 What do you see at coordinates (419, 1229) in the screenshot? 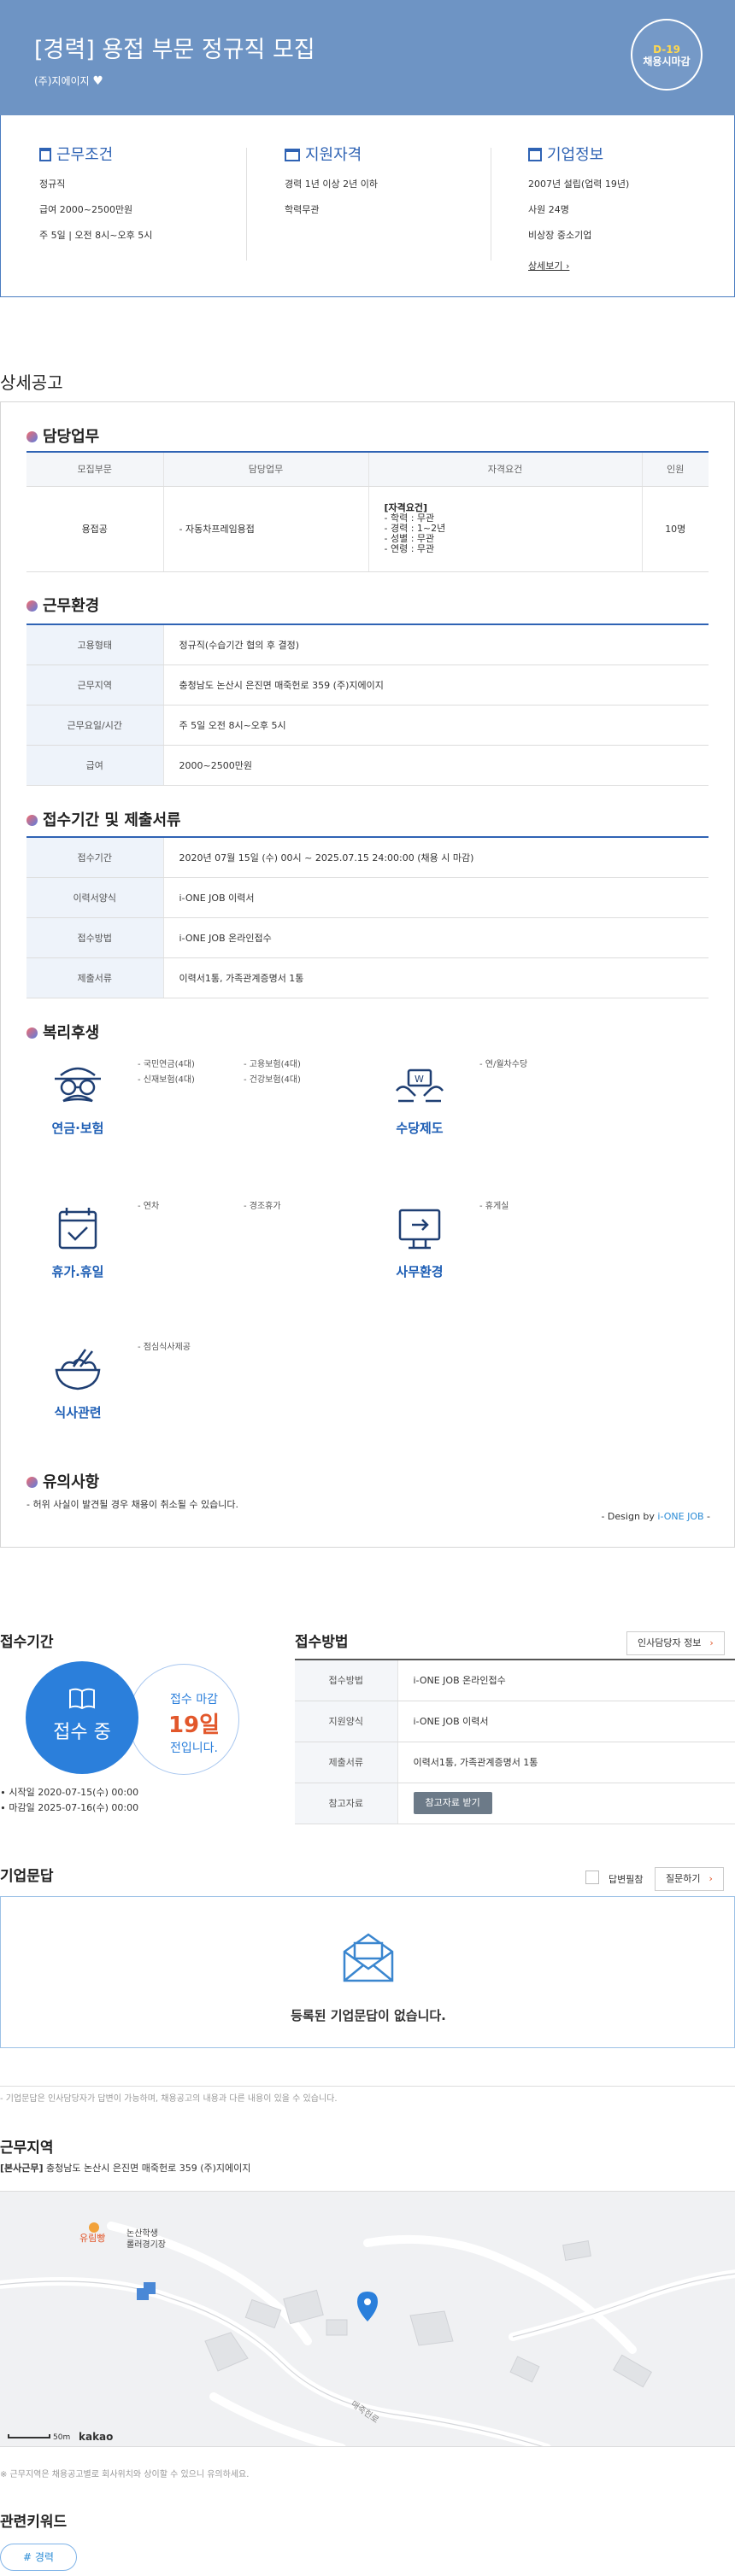
I see `monitor-icon` at bounding box center [419, 1229].